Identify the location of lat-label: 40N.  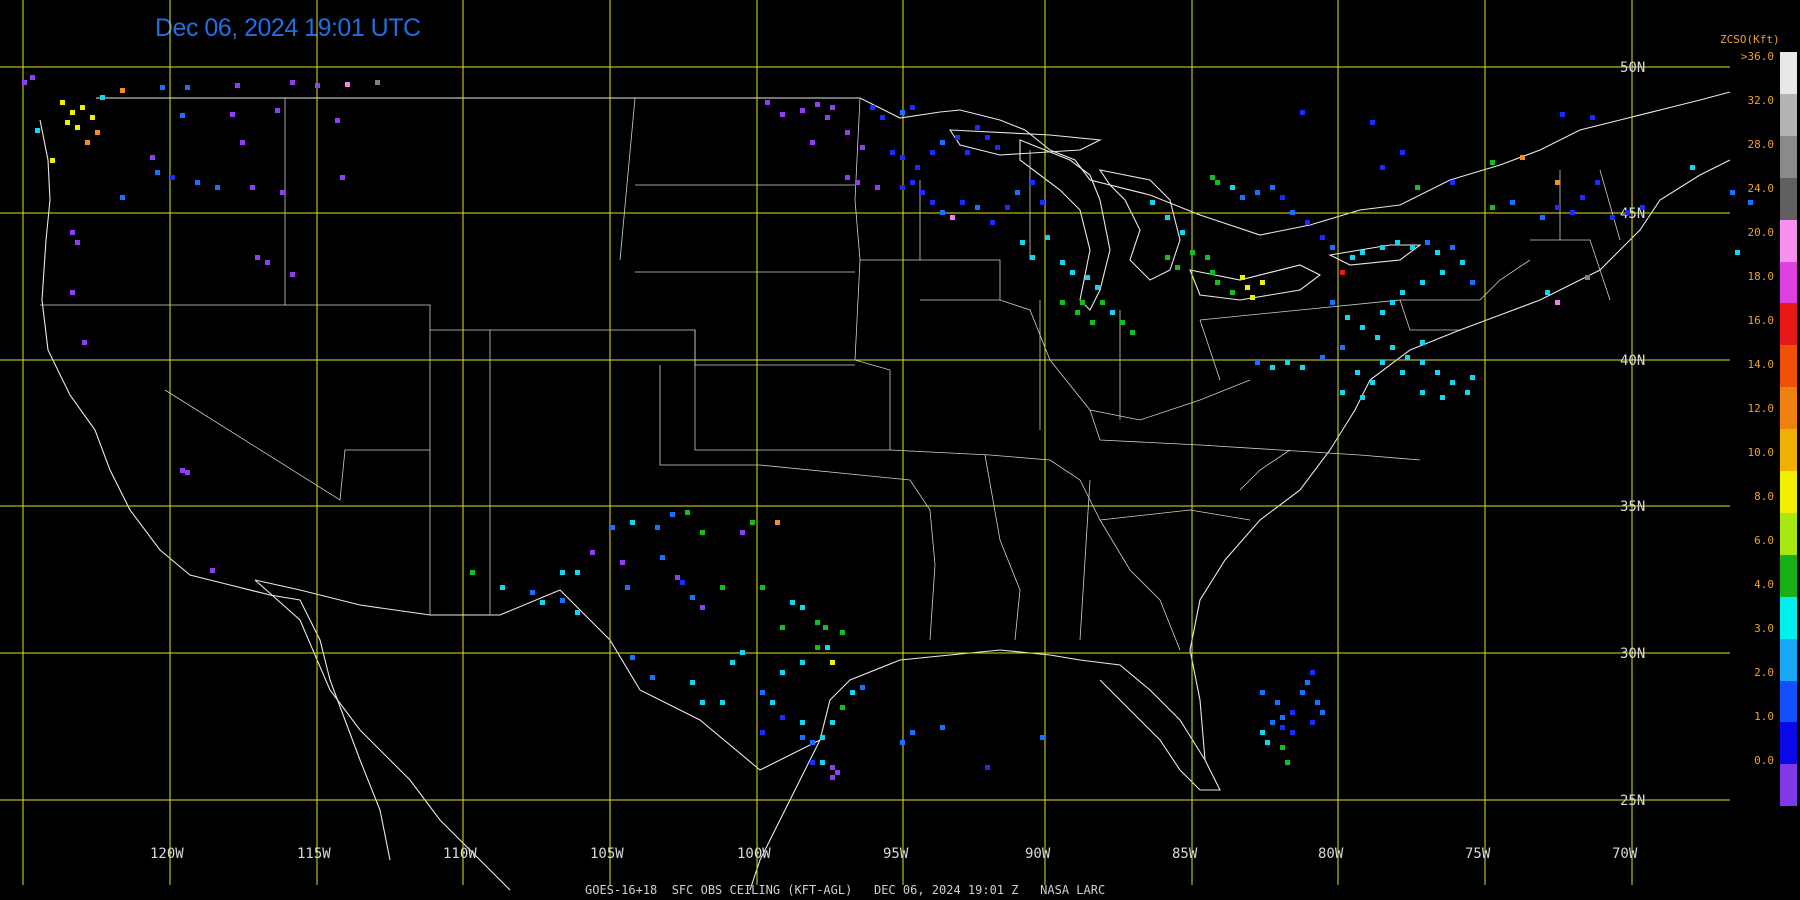
(1632, 361).